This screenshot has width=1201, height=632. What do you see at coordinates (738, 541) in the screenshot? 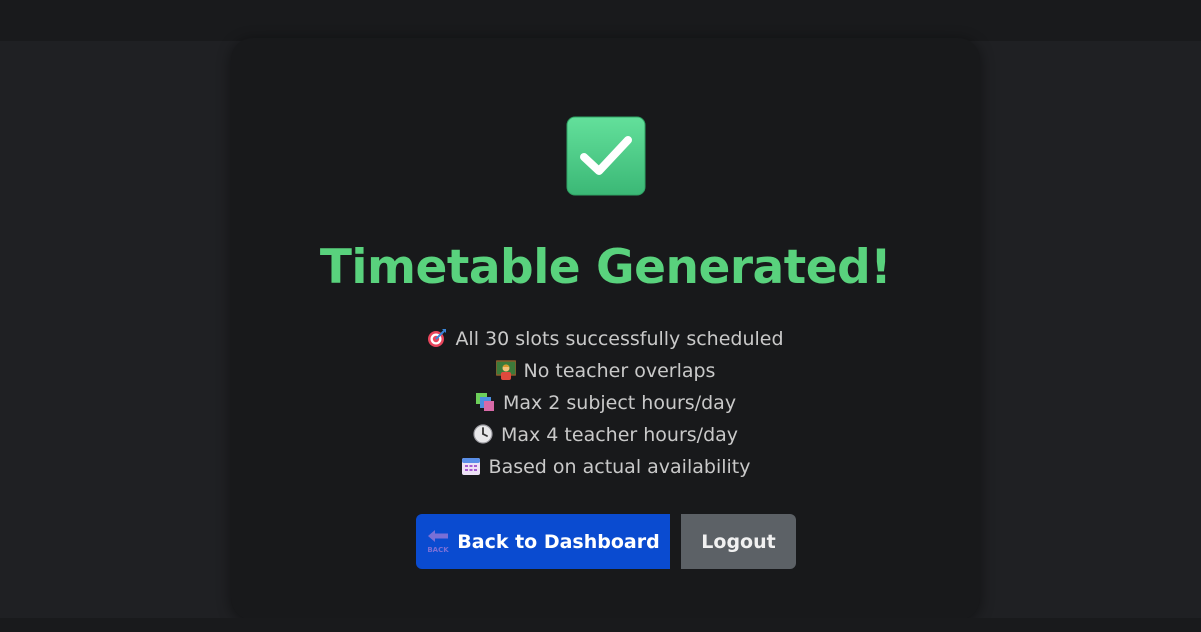
I see `logout-button: Logout` at bounding box center [738, 541].